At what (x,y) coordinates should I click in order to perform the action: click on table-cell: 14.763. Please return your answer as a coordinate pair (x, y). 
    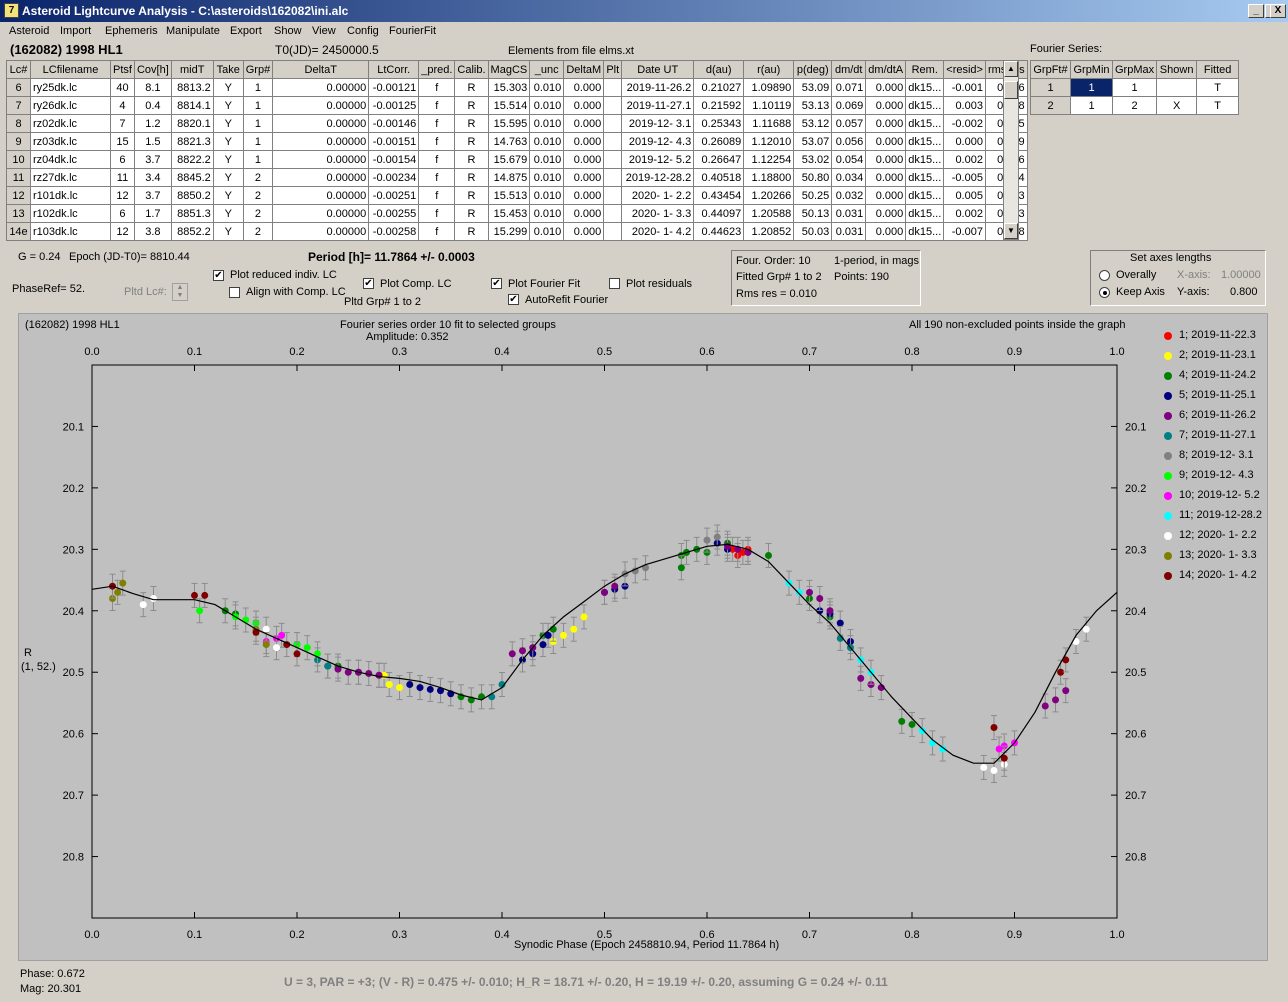
    Looking at the image, I should click on (509, 141).